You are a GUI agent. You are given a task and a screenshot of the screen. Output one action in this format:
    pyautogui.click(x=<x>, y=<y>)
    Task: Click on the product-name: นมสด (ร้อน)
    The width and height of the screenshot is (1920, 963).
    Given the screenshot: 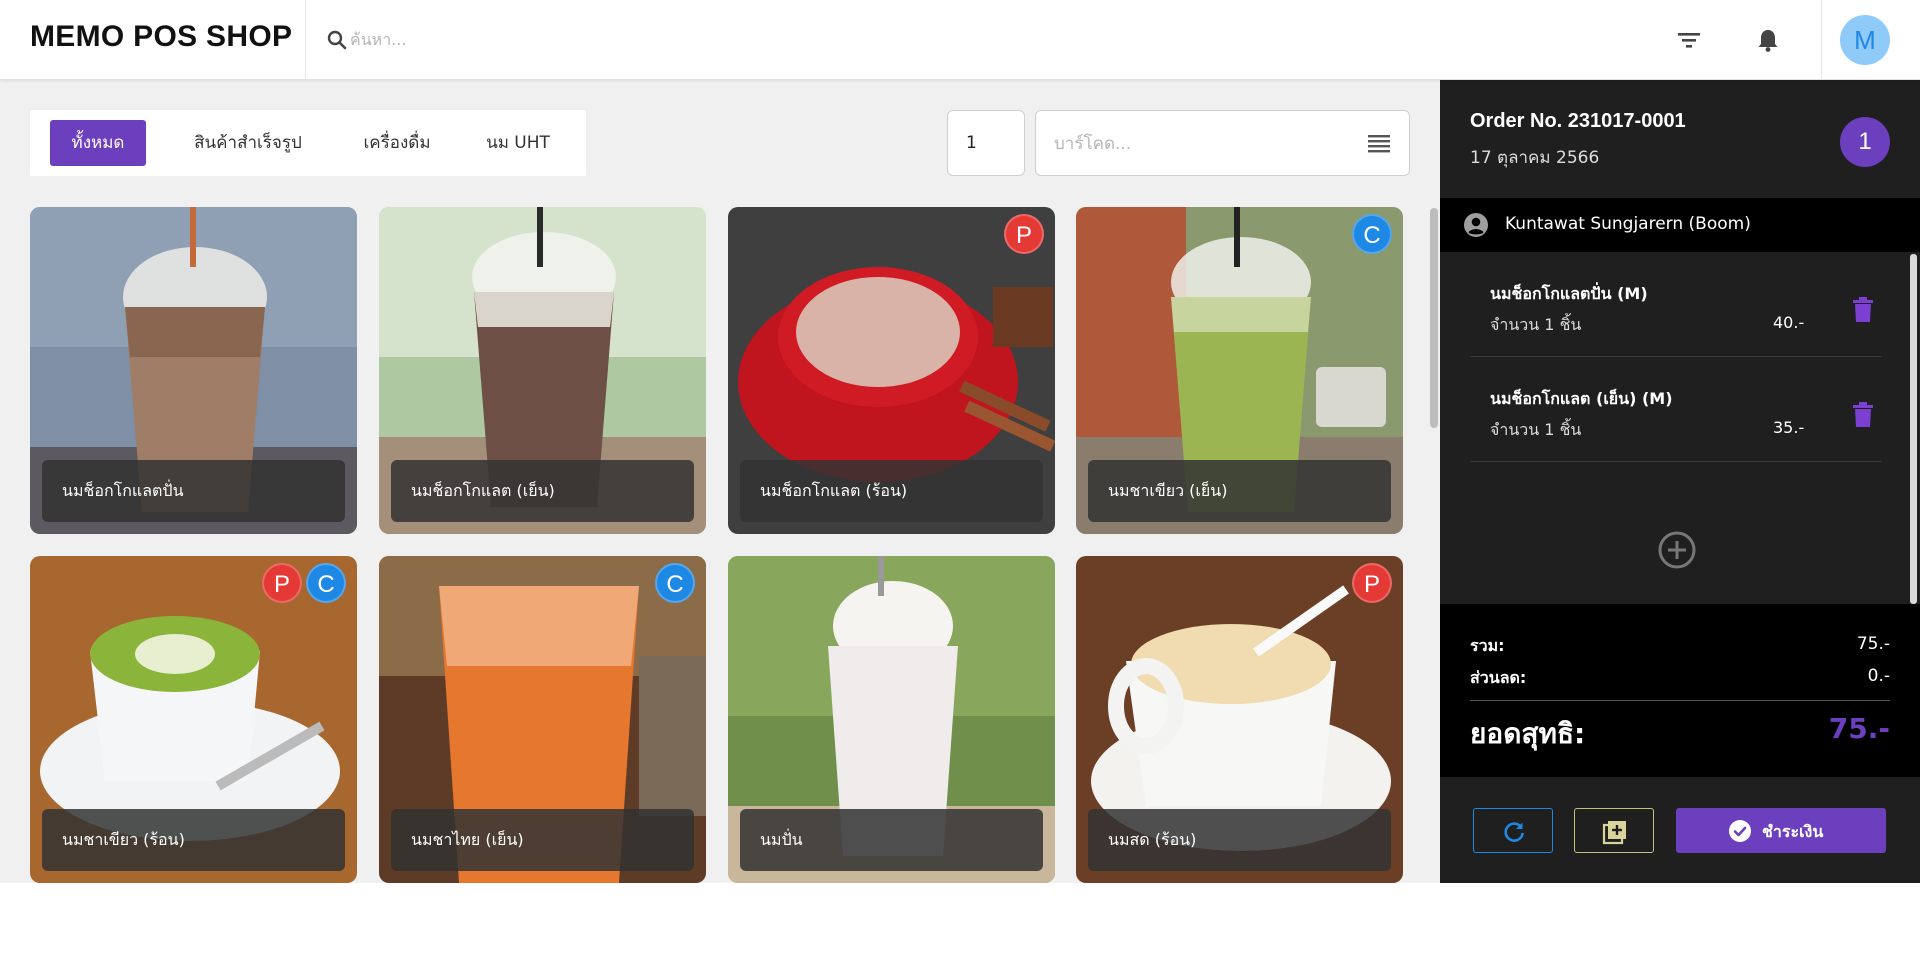 What is the action you would take?
    pyautogui.click(x=1239, y=840)
    